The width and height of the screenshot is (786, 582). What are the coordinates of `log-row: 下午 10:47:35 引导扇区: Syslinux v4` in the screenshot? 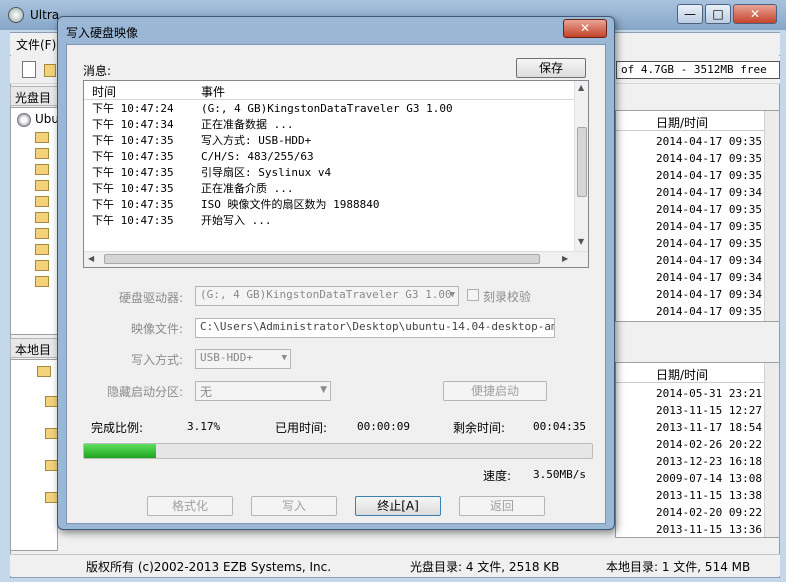 It's located at (329, 173).